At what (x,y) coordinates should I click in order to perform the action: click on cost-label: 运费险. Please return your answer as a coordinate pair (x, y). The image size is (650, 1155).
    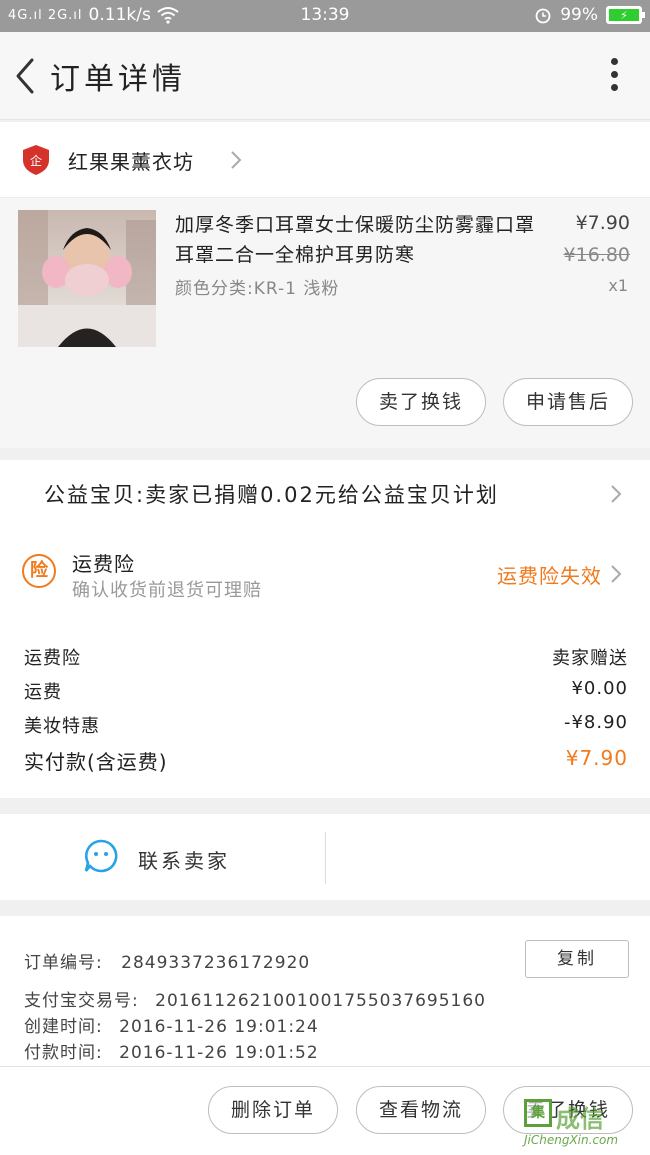
    Looking at the image, I should click on (52, 658).